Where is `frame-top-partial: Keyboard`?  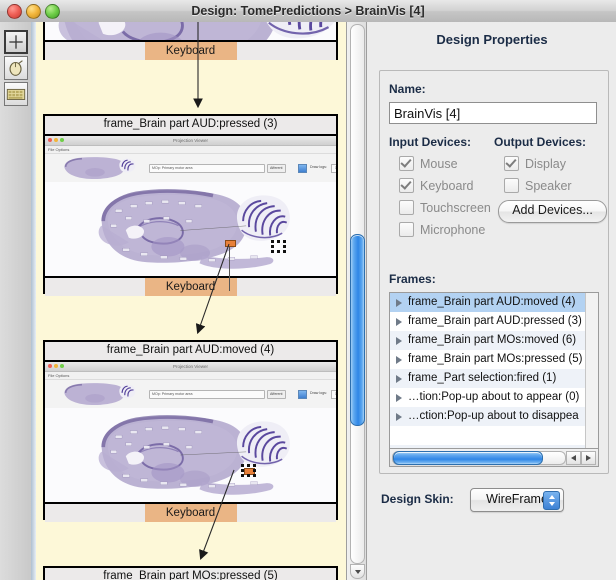
frame-top-partial: Keyboard is located at coordinates (190, 41).